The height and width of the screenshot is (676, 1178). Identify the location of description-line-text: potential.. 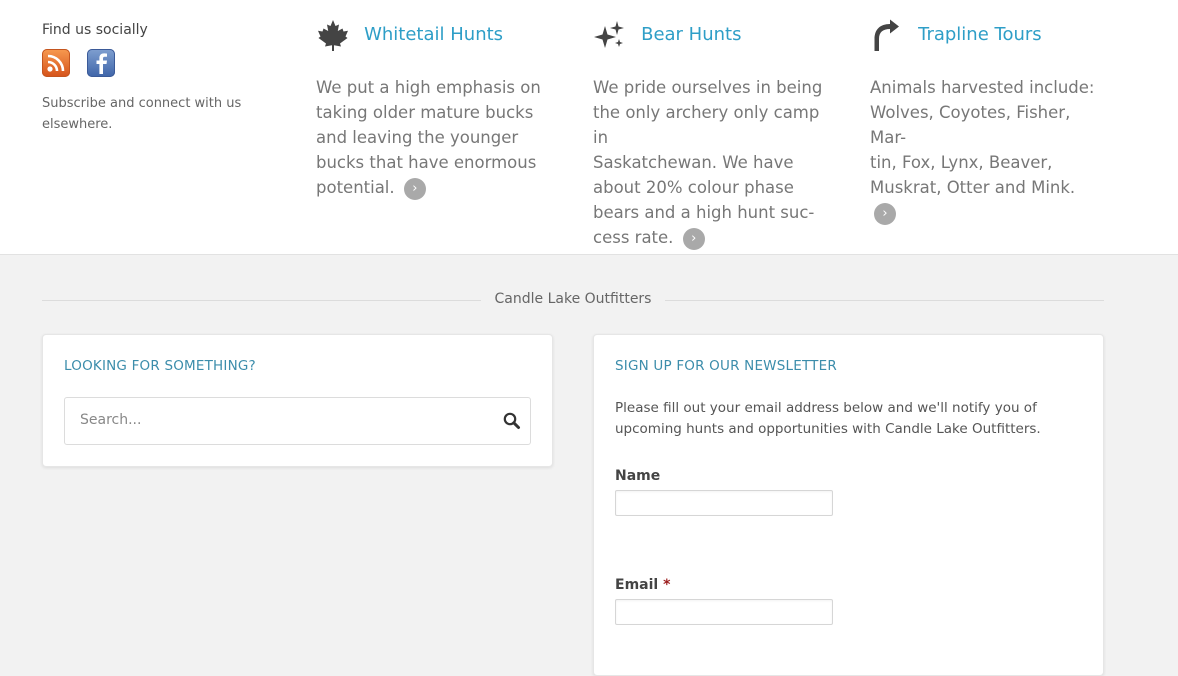
(355, 187).